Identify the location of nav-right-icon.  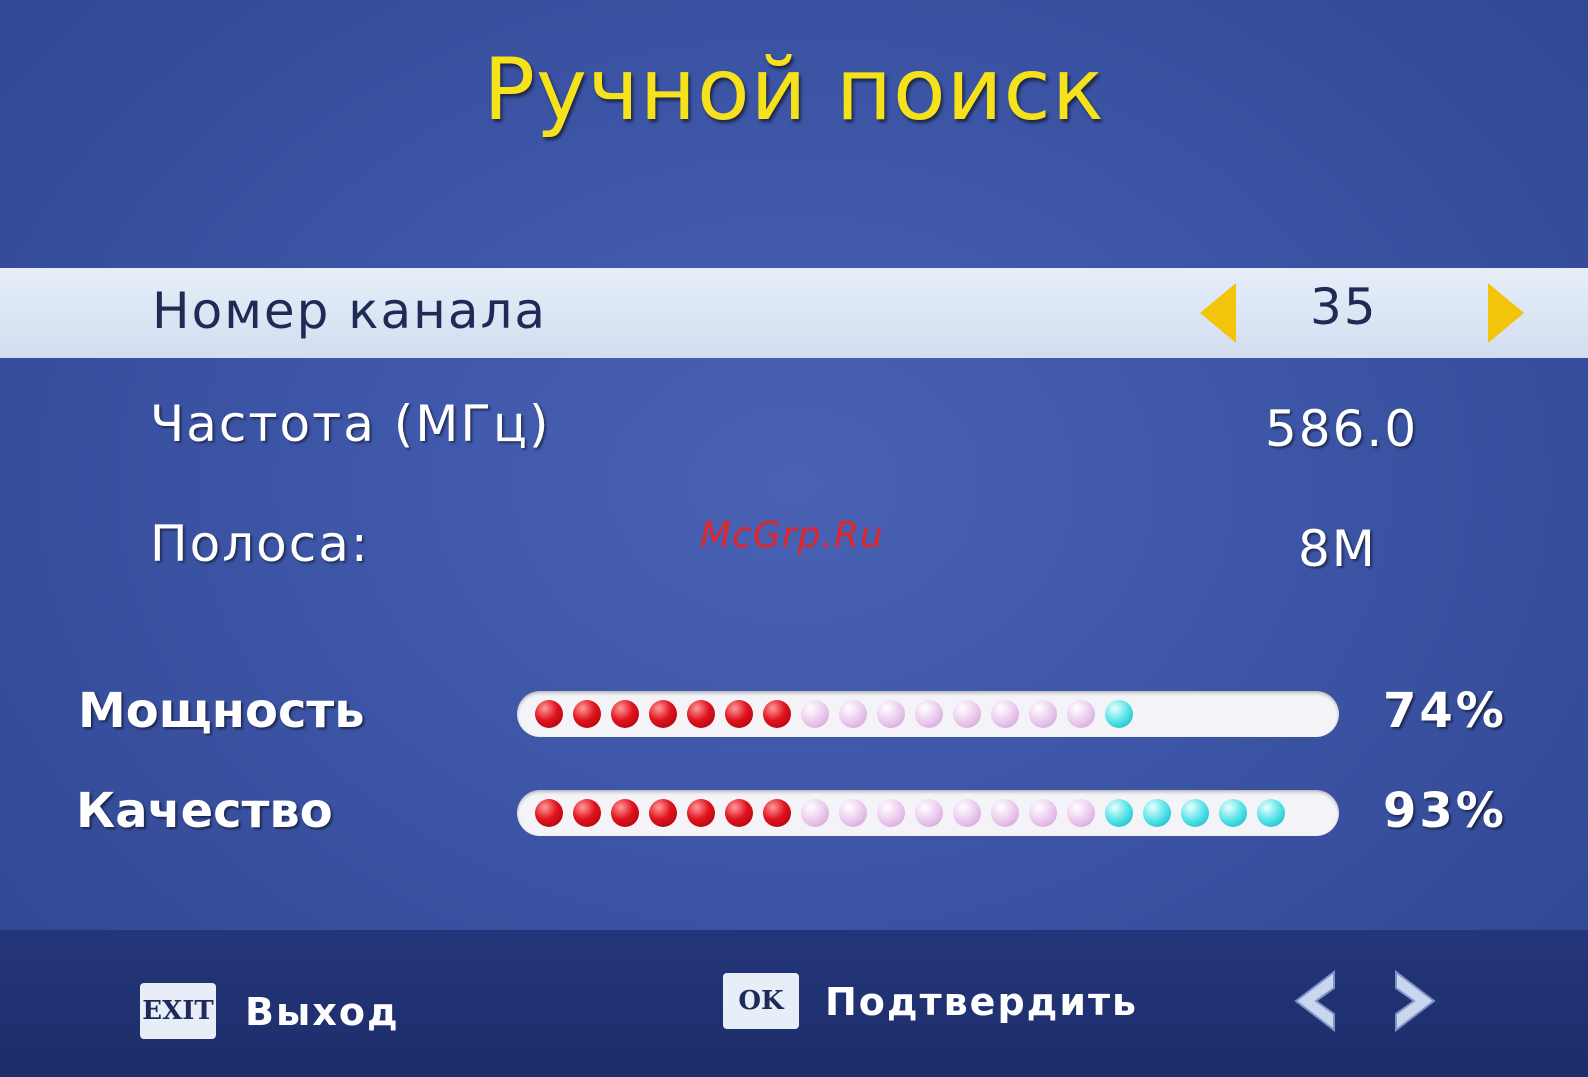
(1415, 1001).